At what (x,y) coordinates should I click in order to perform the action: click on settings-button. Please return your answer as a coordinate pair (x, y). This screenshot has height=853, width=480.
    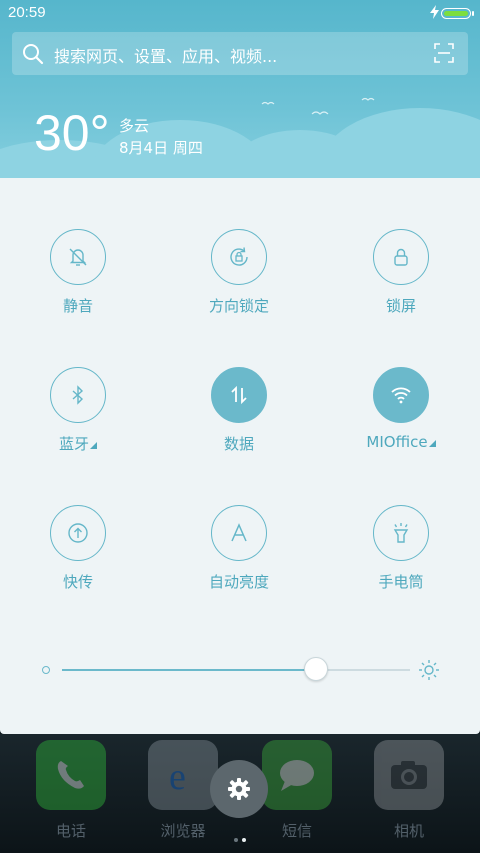
    Looking at the image, I should click on (239, 789).